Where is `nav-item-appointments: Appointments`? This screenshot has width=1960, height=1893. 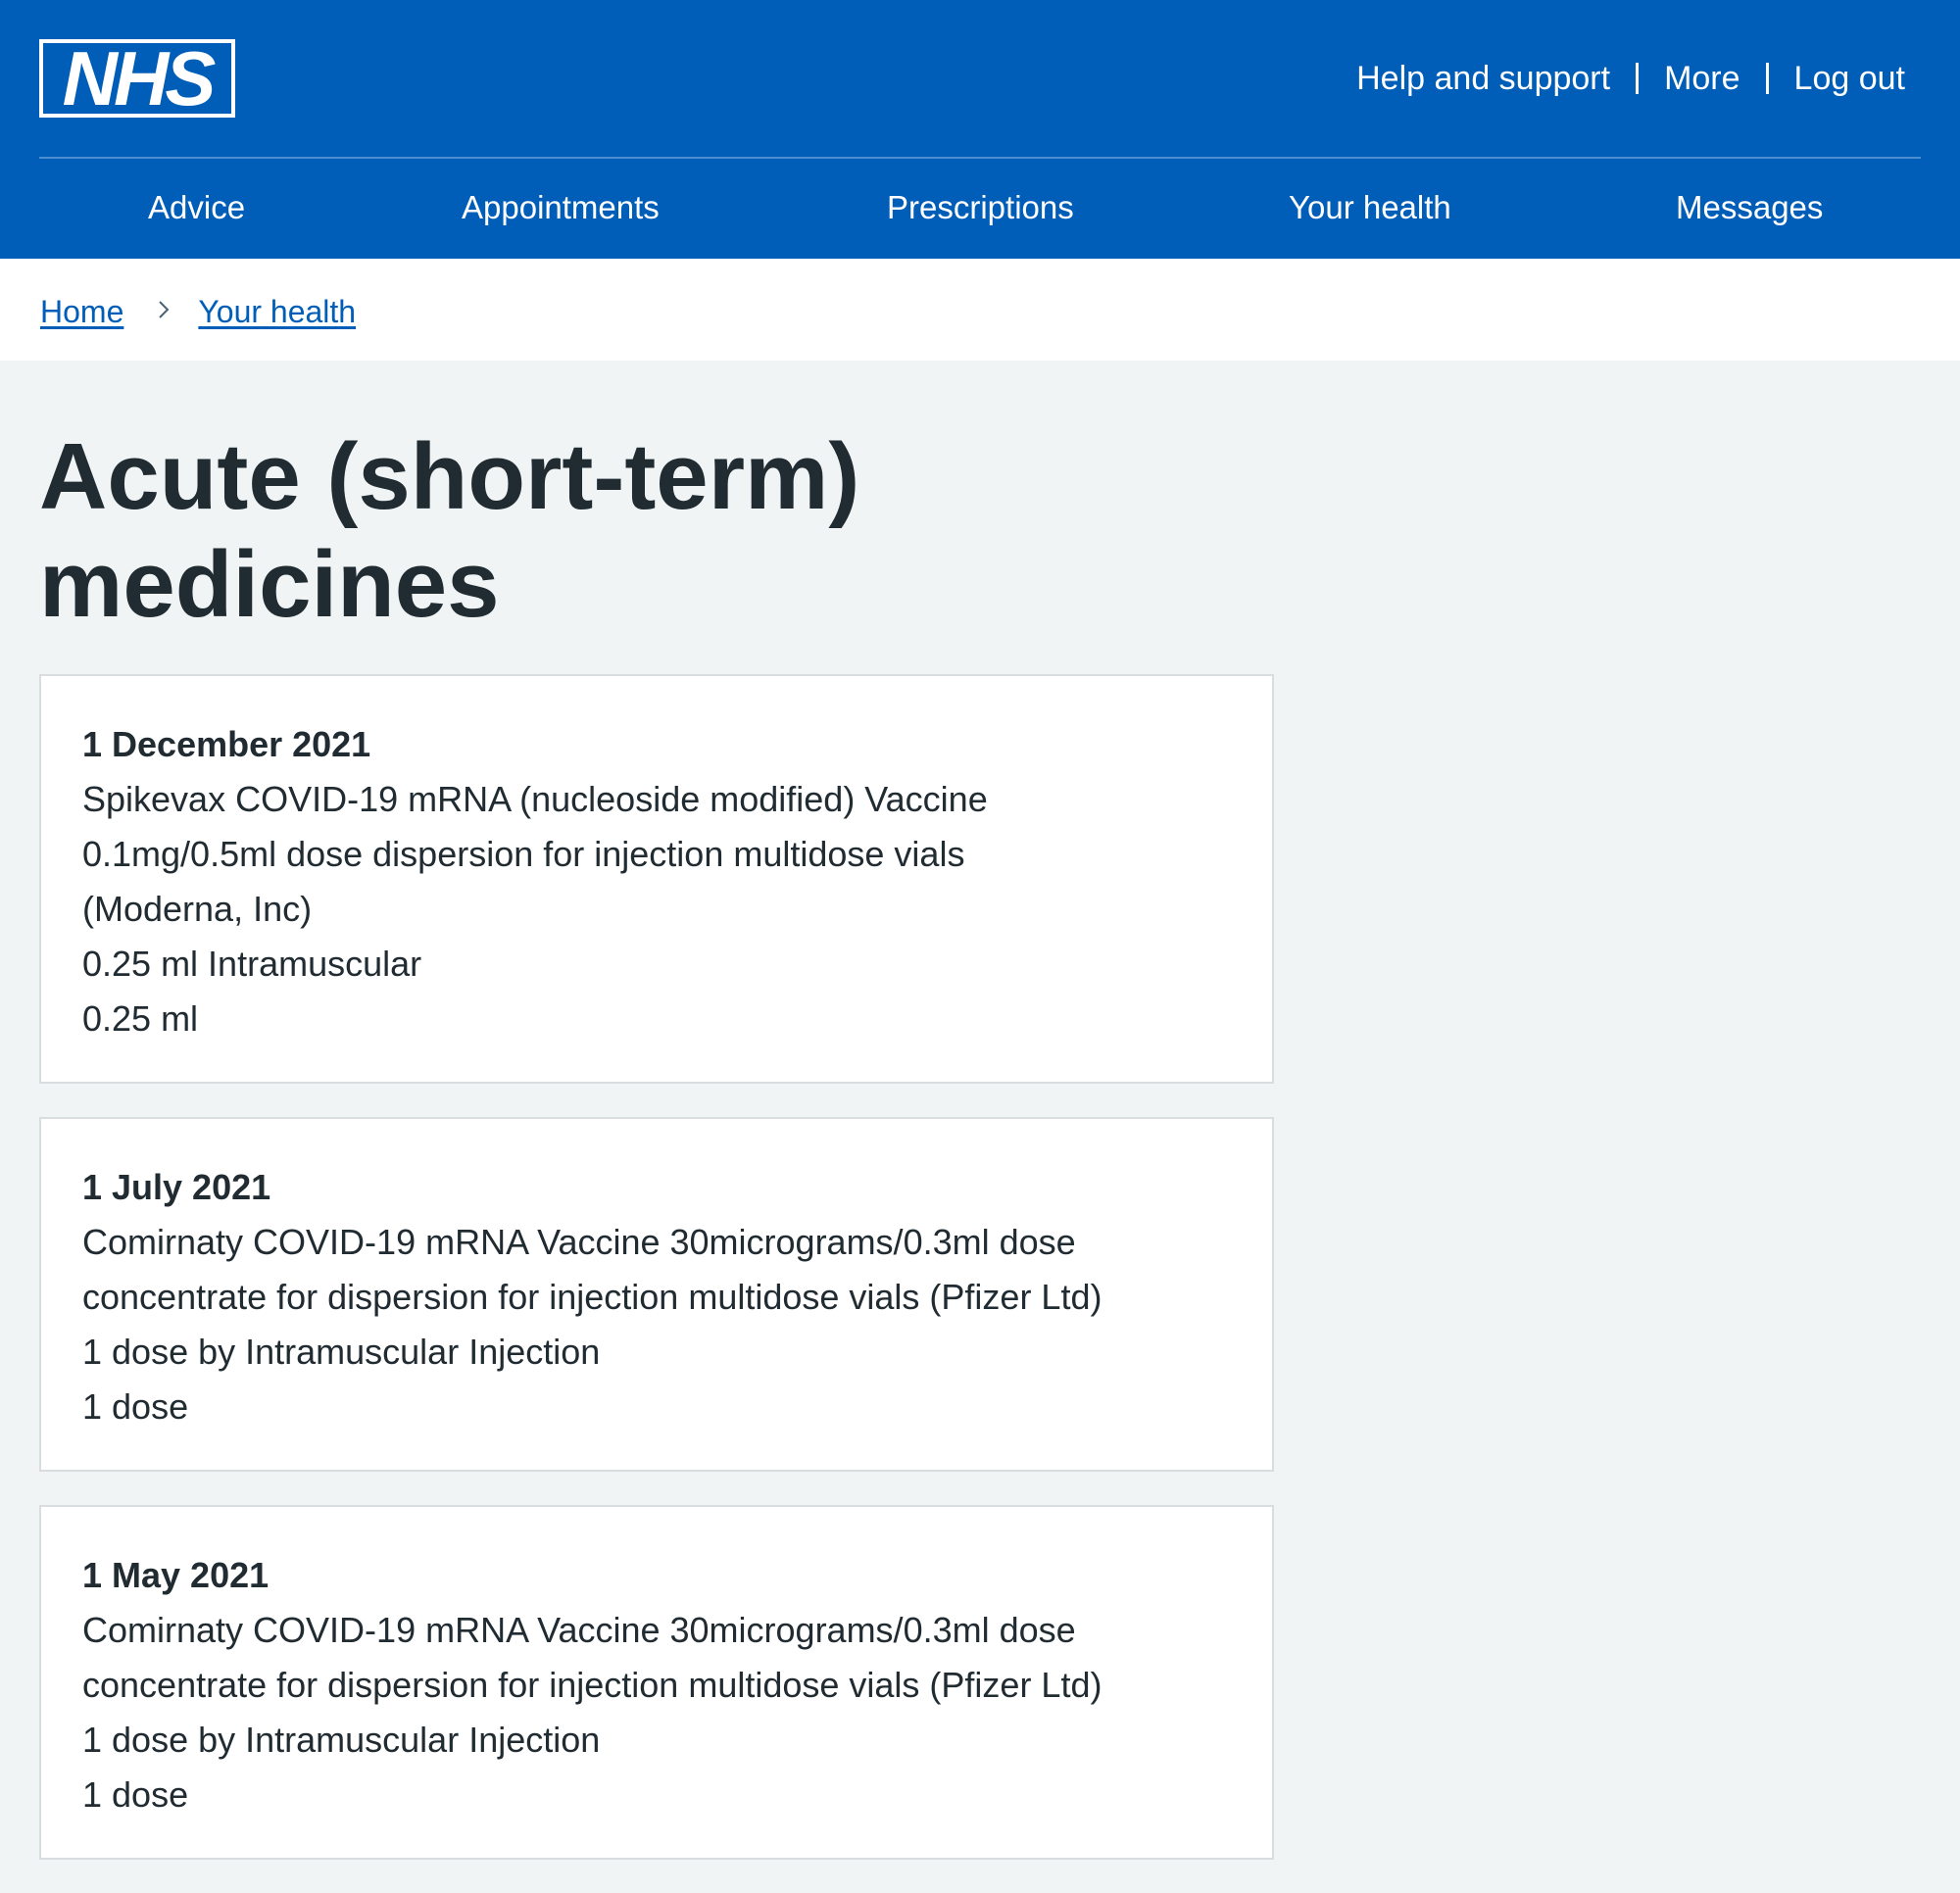 nav-item-appointments: Appointments is located at coordinates (561, 207).